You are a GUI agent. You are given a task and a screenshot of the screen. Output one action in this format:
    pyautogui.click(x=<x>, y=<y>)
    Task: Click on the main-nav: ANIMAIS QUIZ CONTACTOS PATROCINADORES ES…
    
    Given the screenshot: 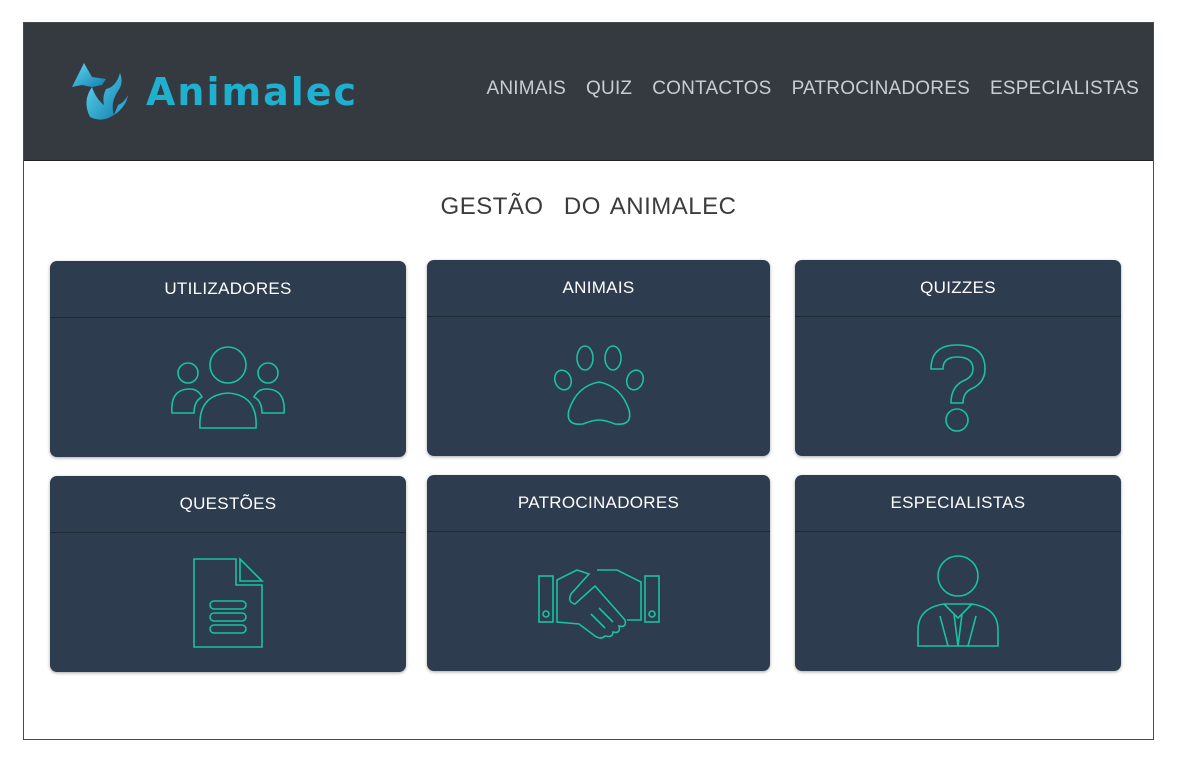 What is the action you would take?
    pyautogui.click(x=813, y=89)
    